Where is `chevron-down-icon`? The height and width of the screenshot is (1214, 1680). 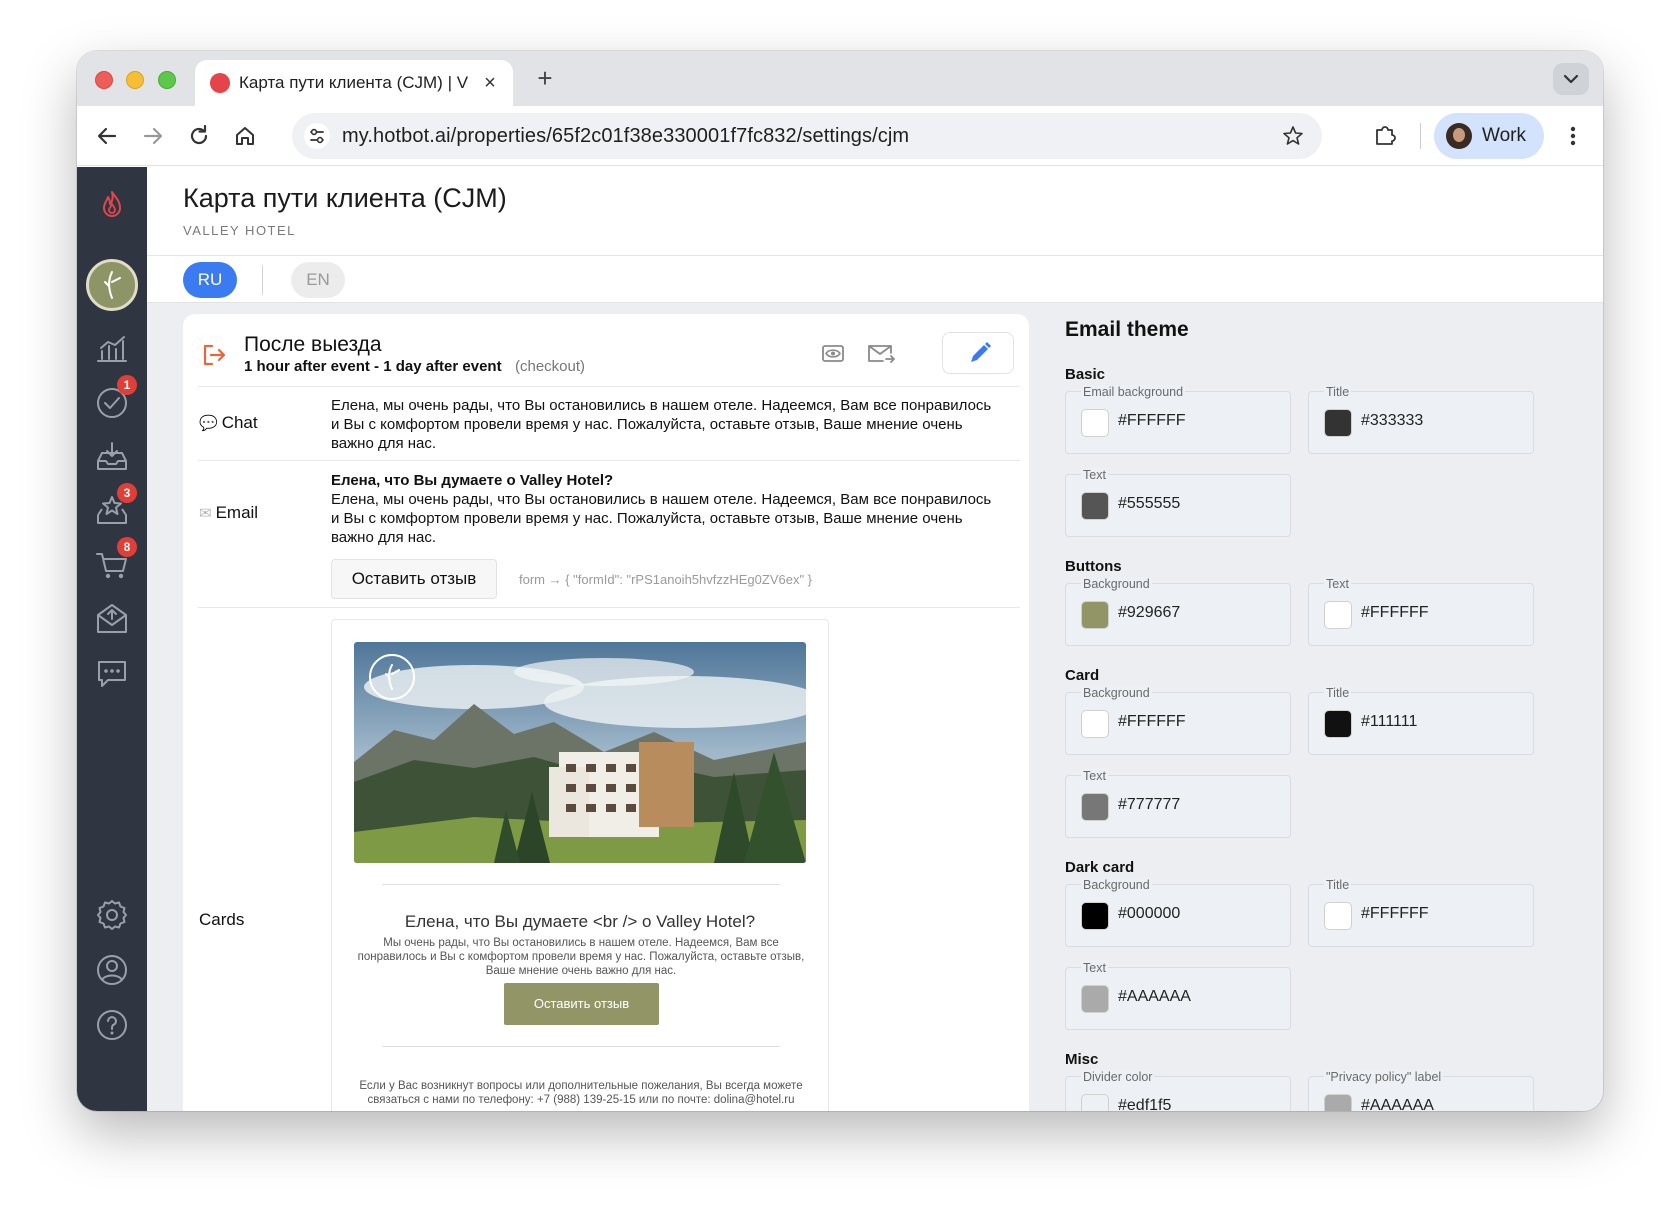 chevron-down-icon is located at coordinates (1571, 79).